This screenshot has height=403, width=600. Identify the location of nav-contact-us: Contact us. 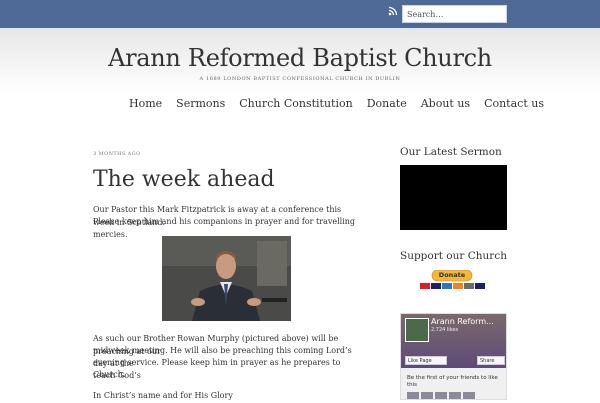
(514, 103).